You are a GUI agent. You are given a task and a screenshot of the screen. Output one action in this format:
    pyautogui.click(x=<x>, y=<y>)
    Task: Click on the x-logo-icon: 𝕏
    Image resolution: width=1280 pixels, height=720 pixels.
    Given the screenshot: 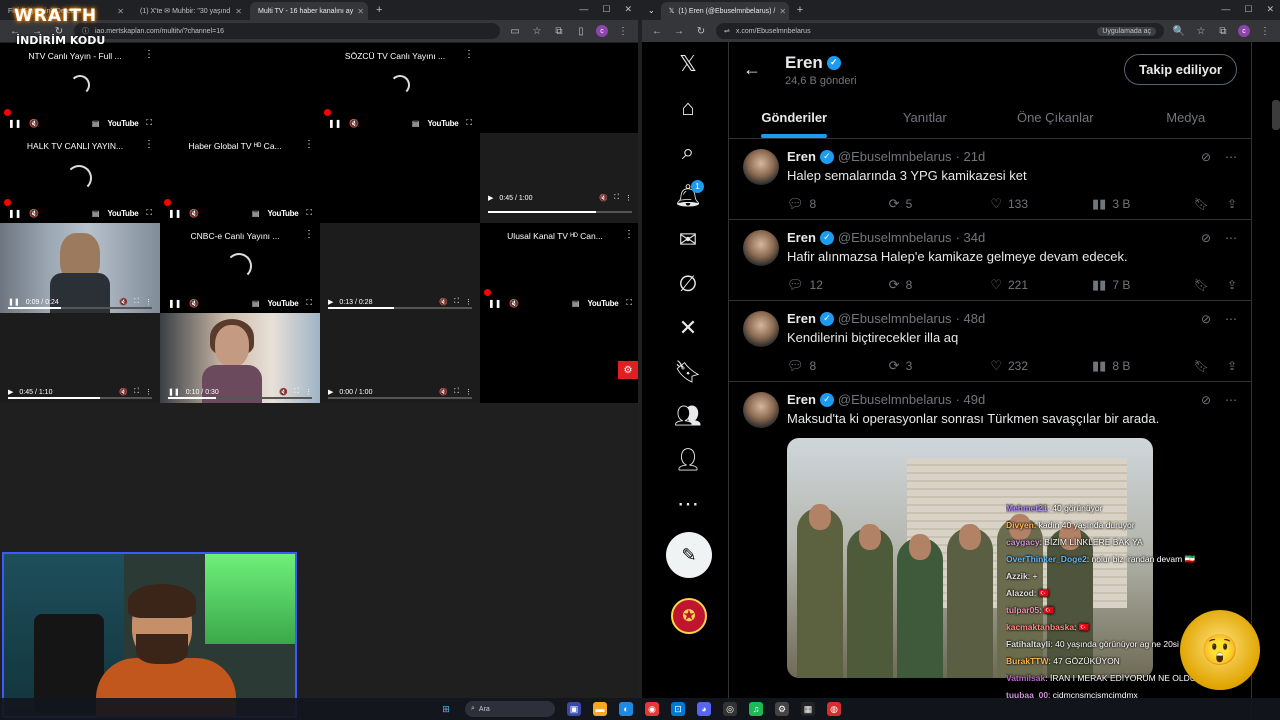 What is the action you would take?
    pyautogui.click(x=688, y=64)
    